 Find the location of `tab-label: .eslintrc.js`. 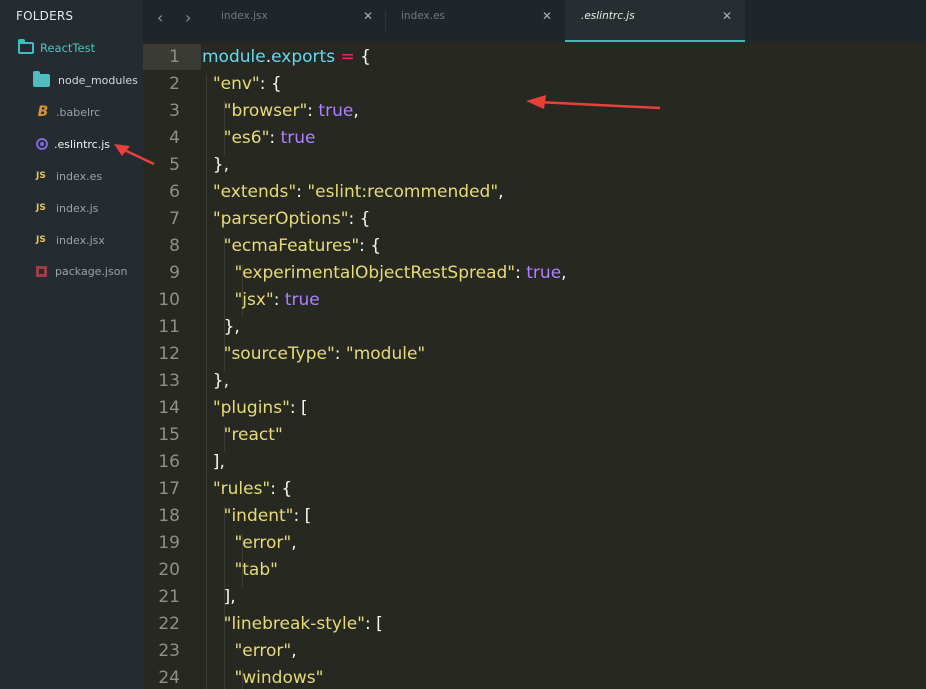

tab-label: .eslintrc.js is located at coordinates (608, 16).